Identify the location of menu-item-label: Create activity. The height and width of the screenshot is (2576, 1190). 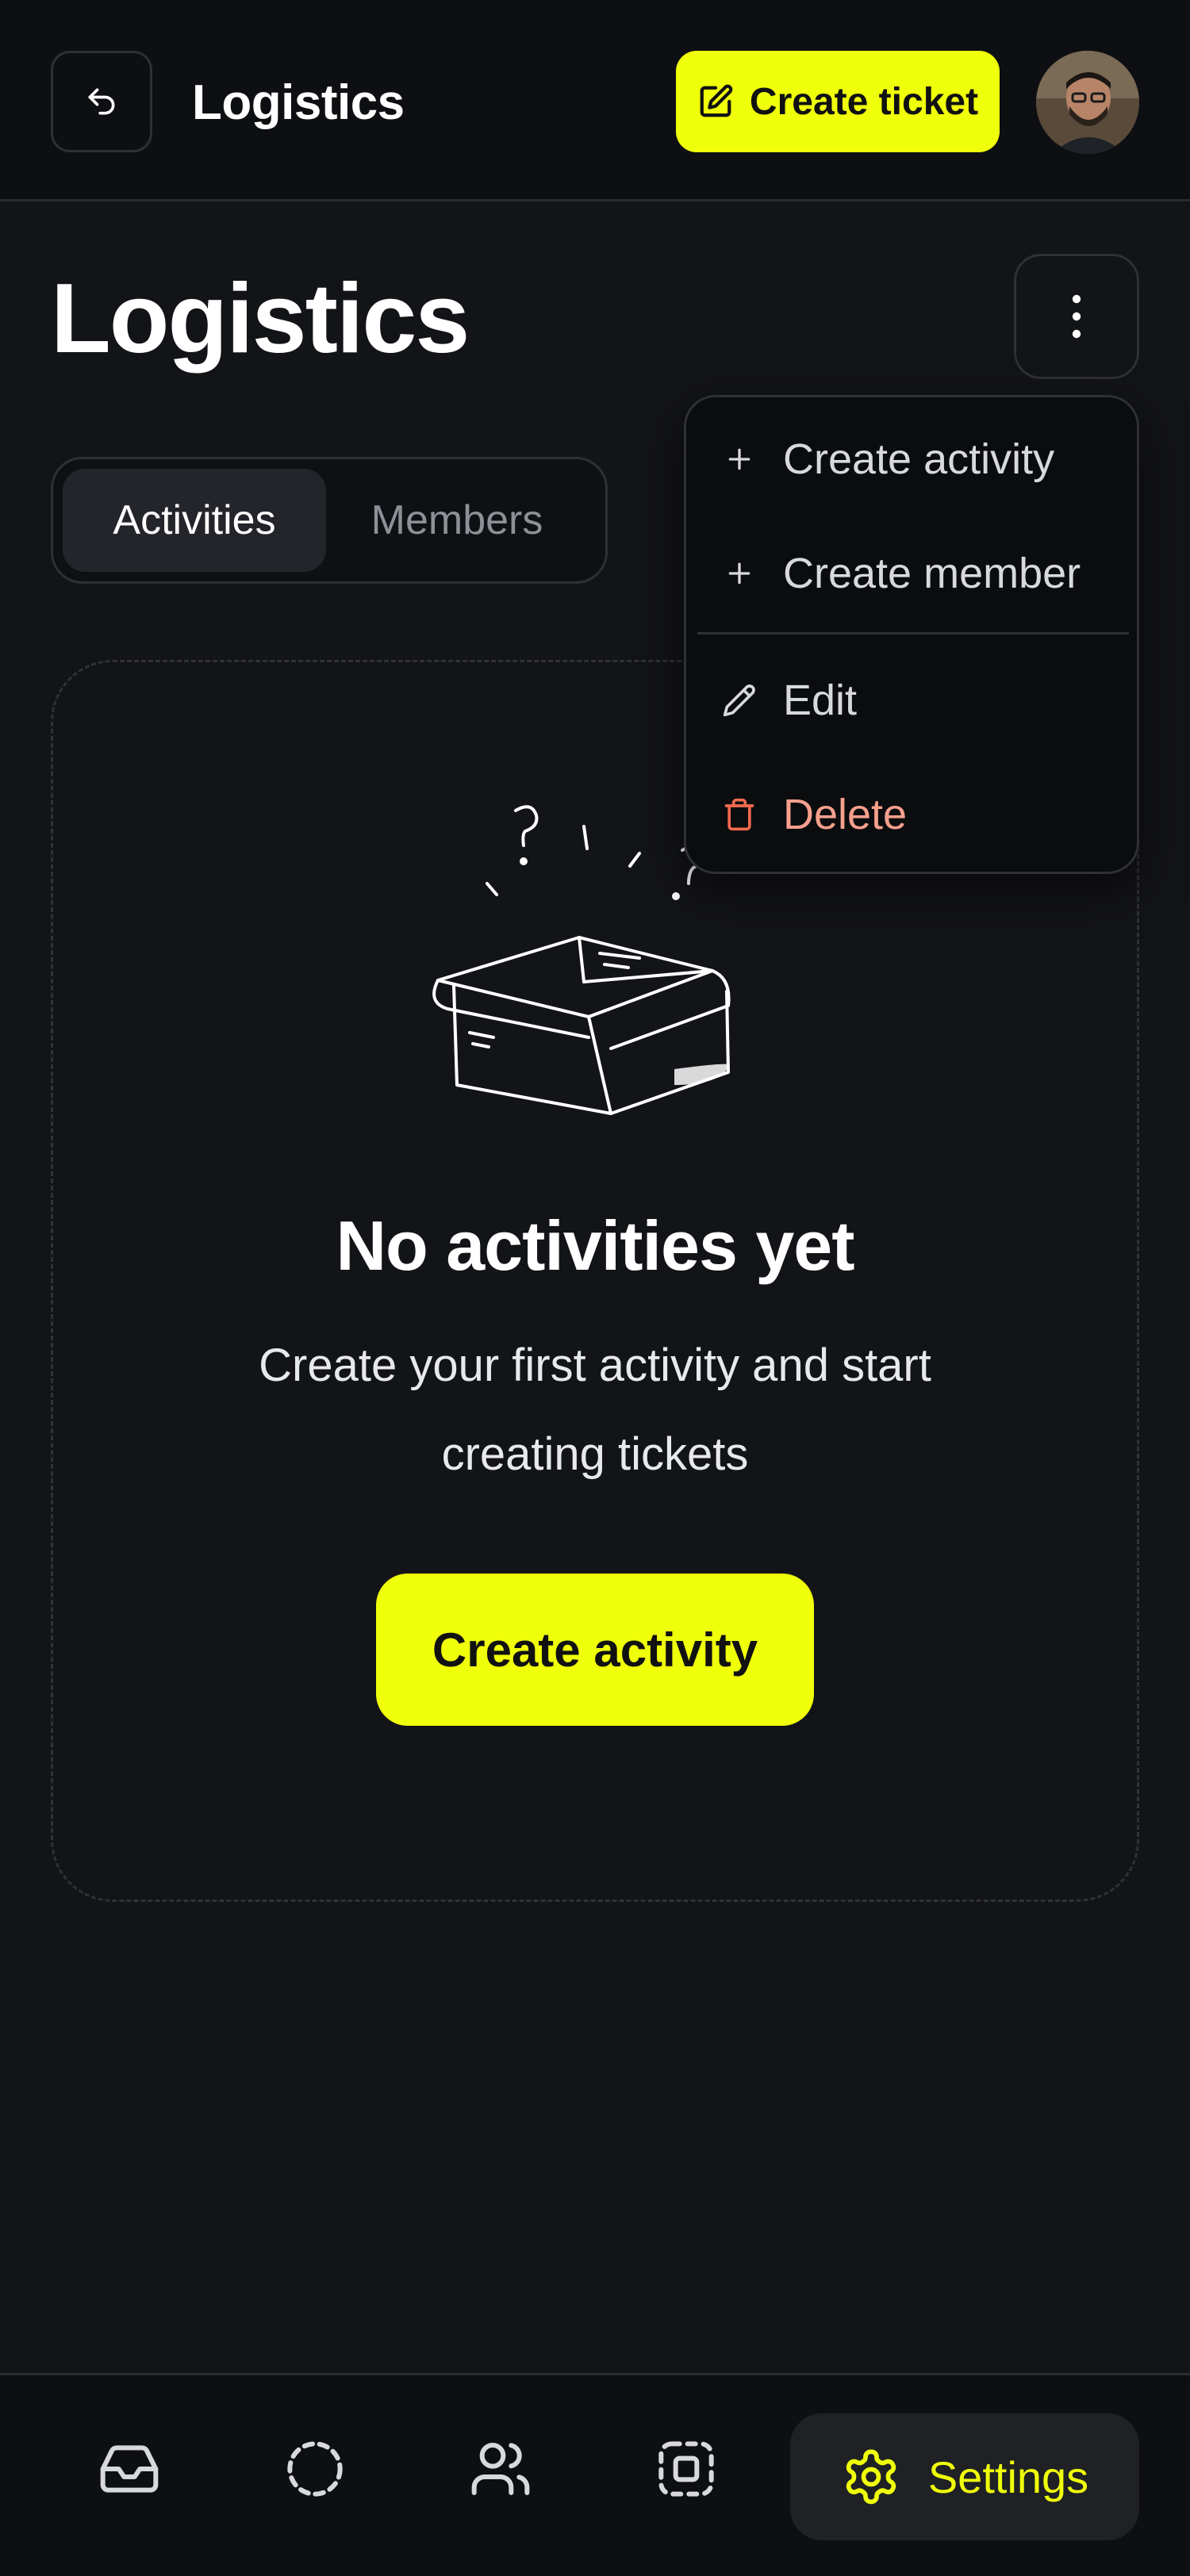
(919, 459).